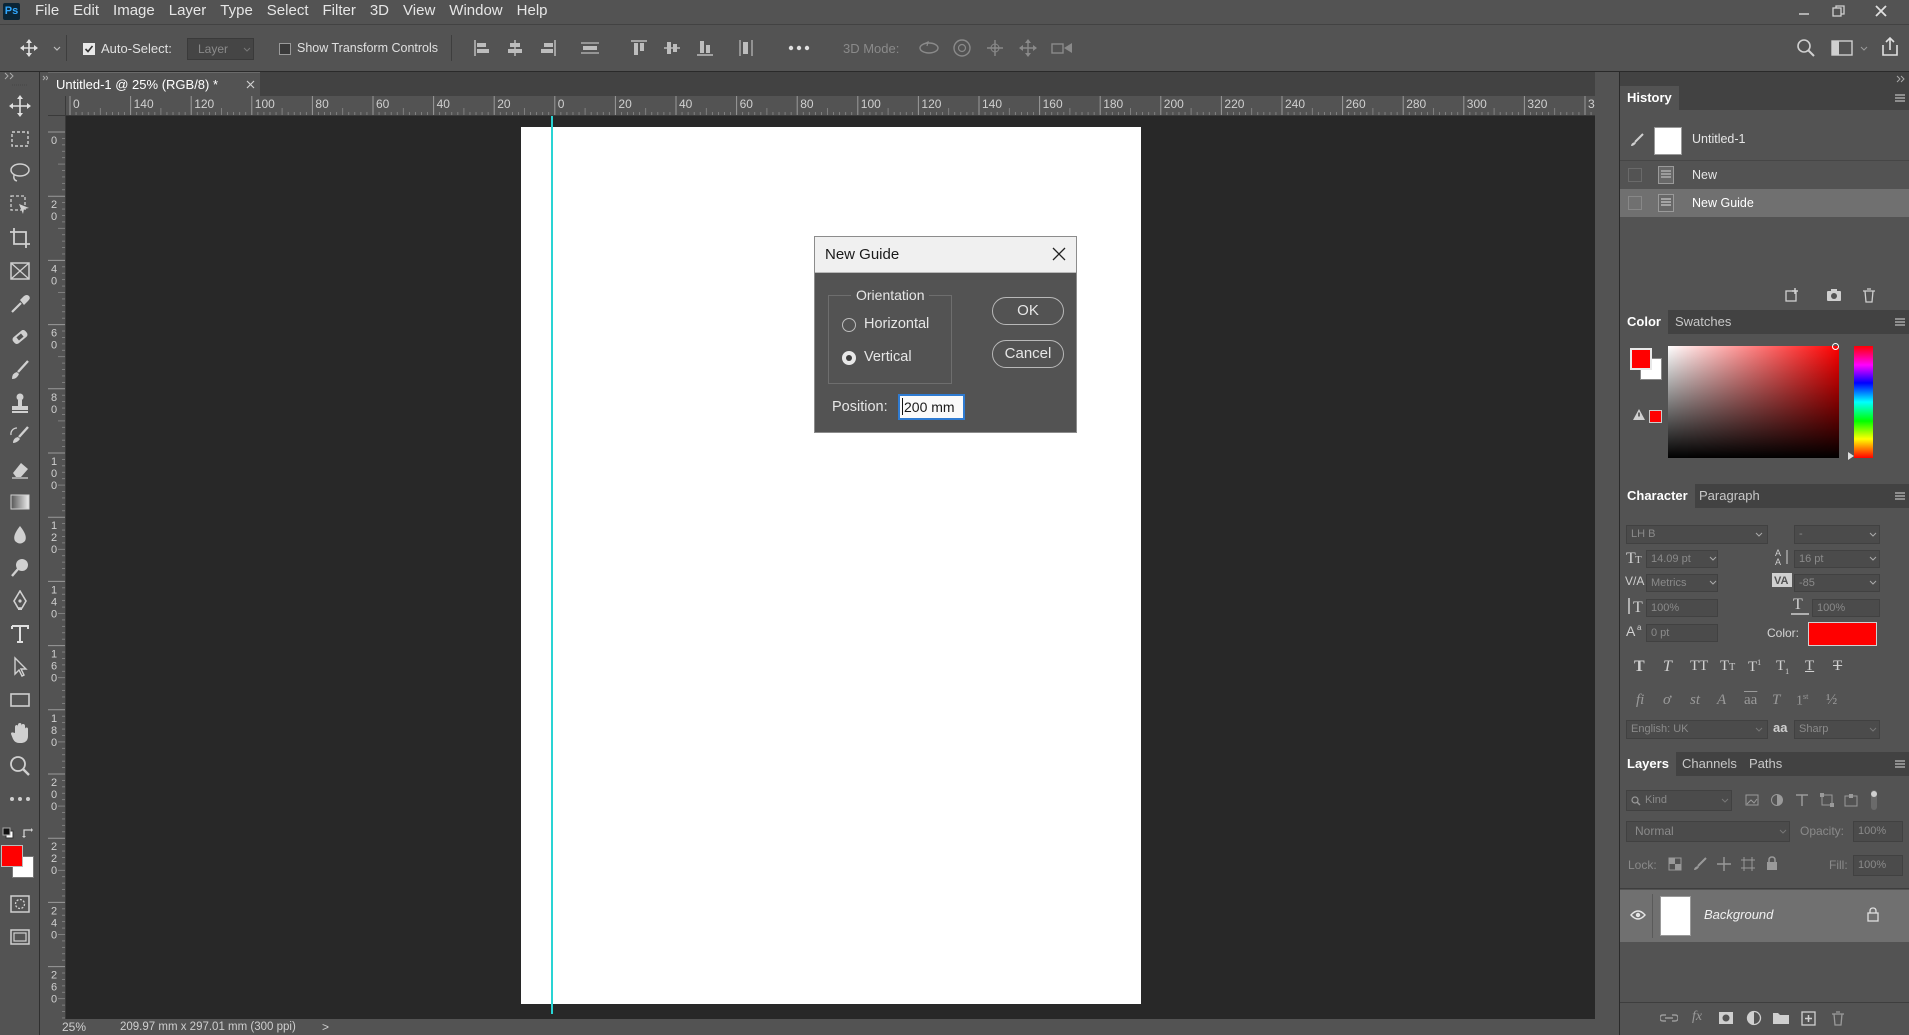  Describe the element at coordinates (1890, 47) in the screenshot. I see `share-icon` at that location.